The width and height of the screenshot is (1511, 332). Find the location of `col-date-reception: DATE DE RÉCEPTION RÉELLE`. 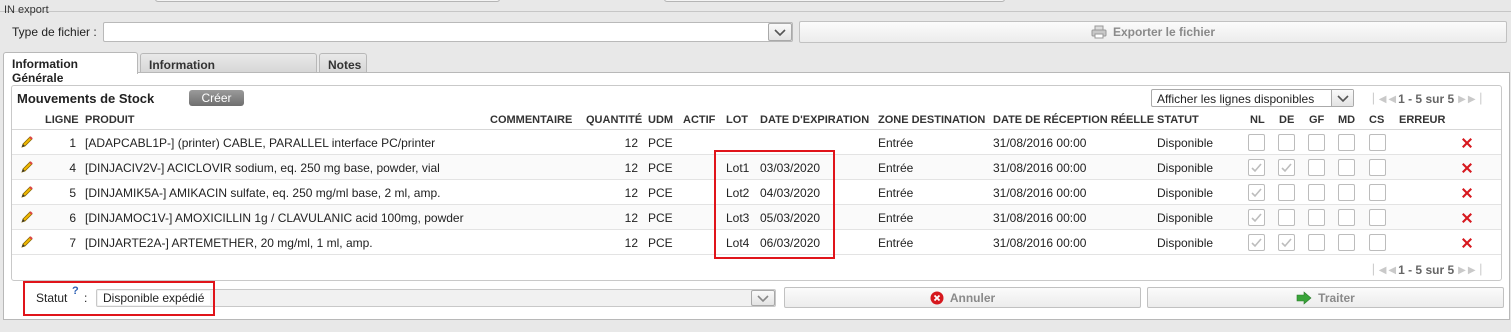

col-date-reception: DATE DE RÉCEPTION RÉELLE is located at coordinates (1073, 120).